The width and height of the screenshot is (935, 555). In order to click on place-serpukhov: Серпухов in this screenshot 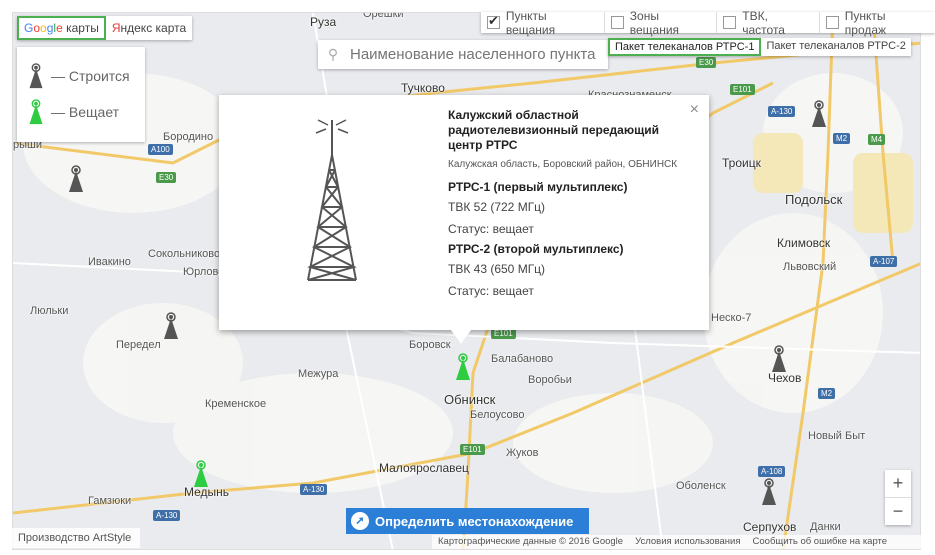, I will do `click(770, 527)`.